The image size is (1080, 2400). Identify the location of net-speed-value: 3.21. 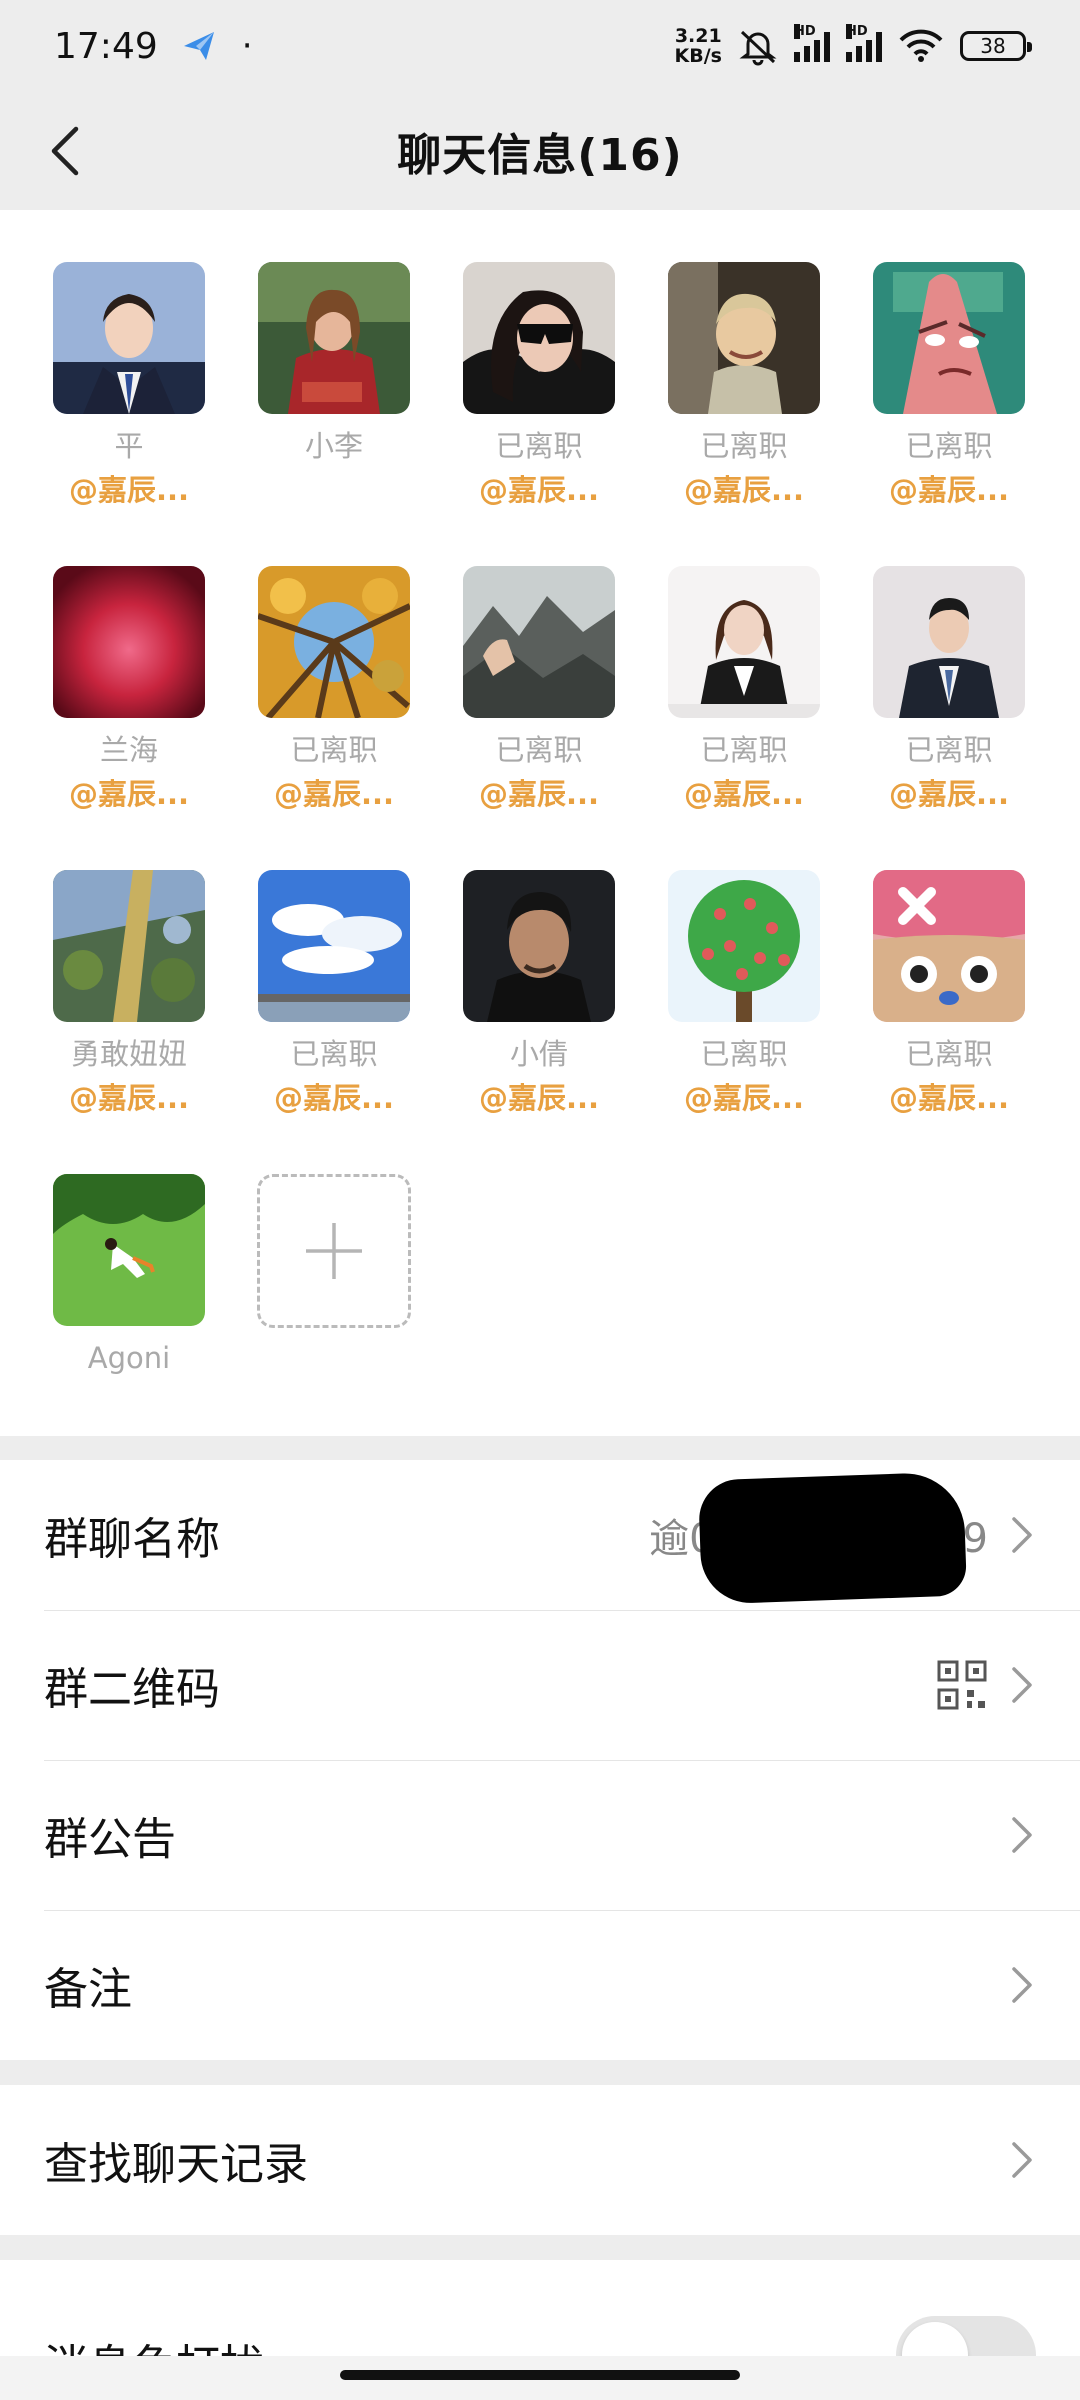
(698, 36).